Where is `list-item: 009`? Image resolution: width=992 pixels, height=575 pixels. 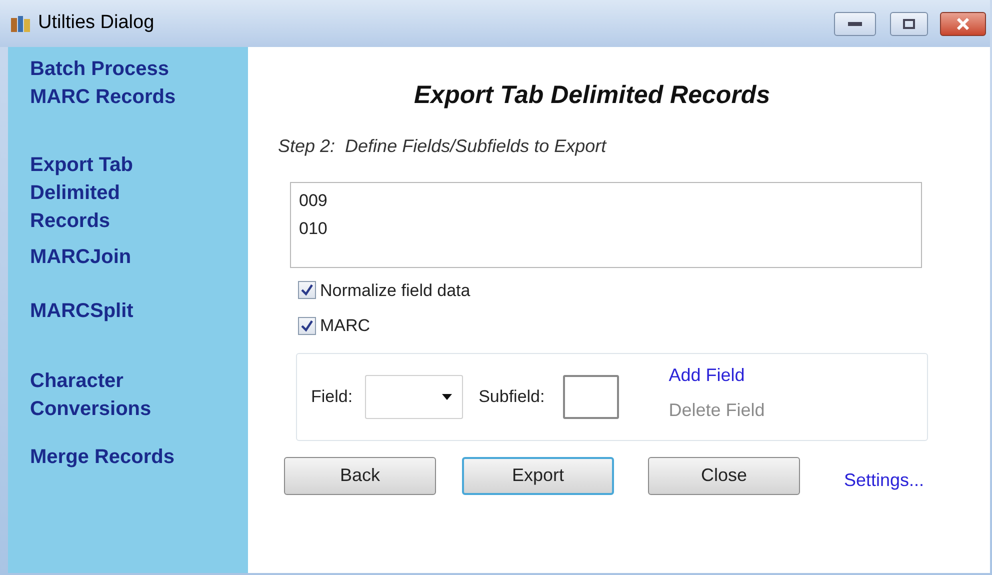 list-item: 009 is located at coordinates (313, 200).